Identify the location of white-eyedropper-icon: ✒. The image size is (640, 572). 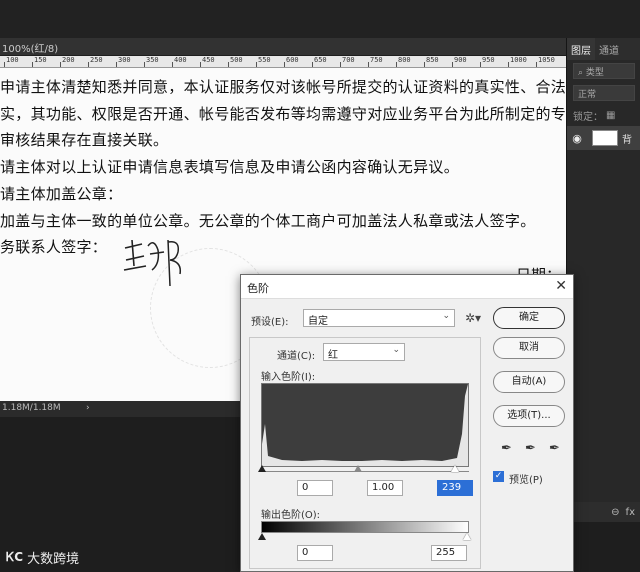
(554, 448).